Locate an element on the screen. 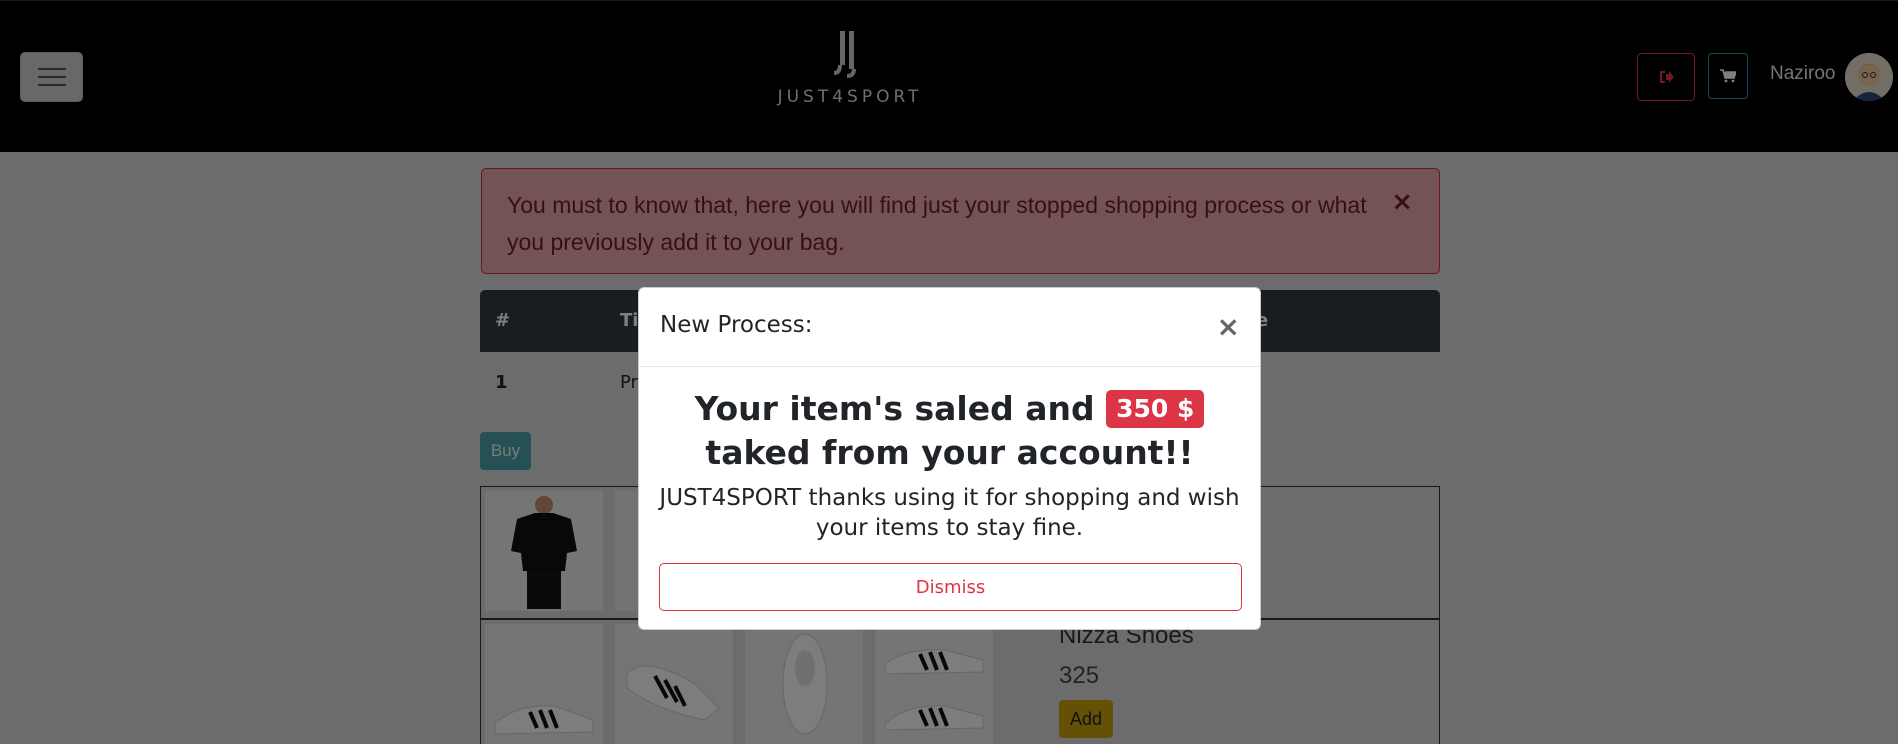 The height and width of the screenshot is (744, 1898). dismiss-button: Dismiss is located at coordinates (950, 587).